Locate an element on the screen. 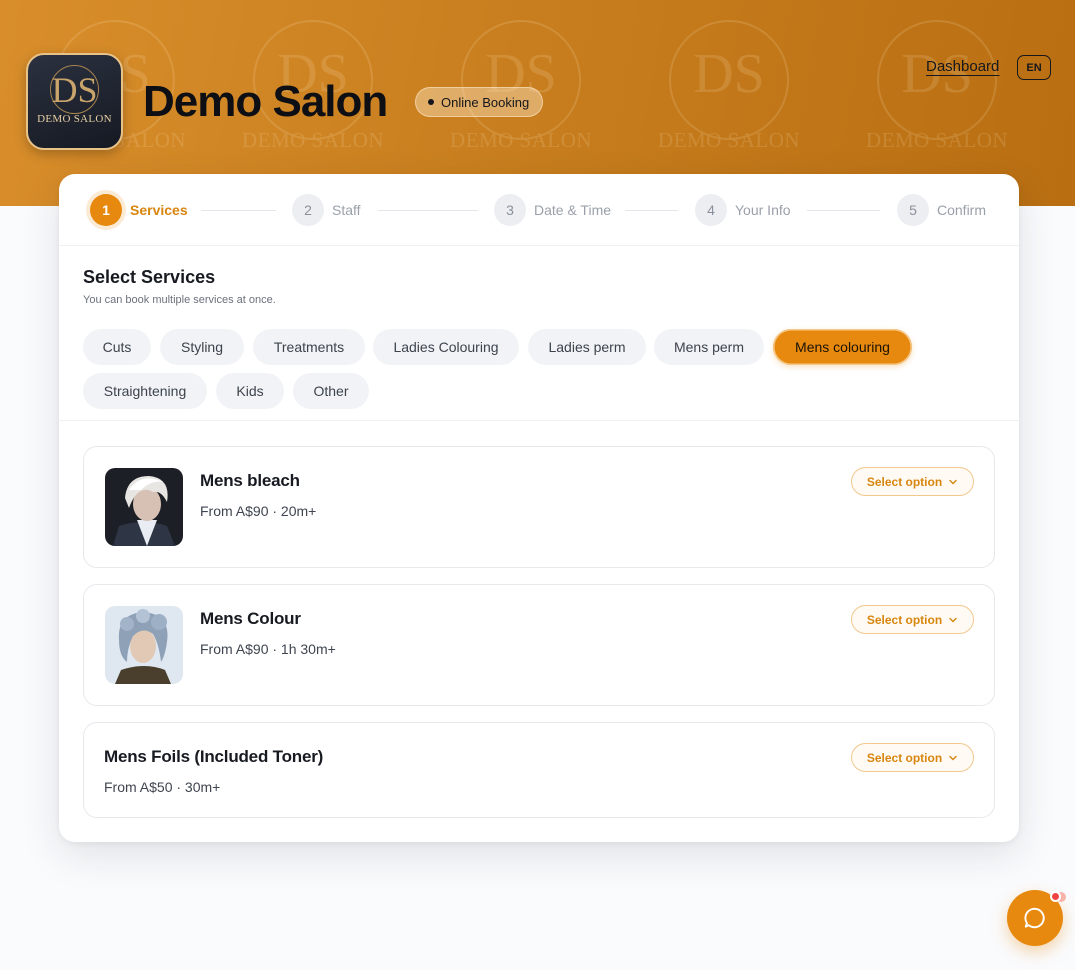  section-divider is located at coordinates (539, 420).